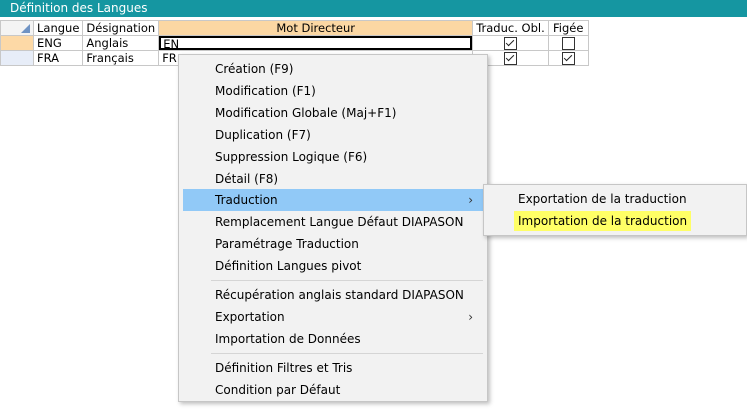  Describe the element at coordinates (333, 339) in the screenshot. I see `menu-item-importation-donnees: Importation de Données` at that location.